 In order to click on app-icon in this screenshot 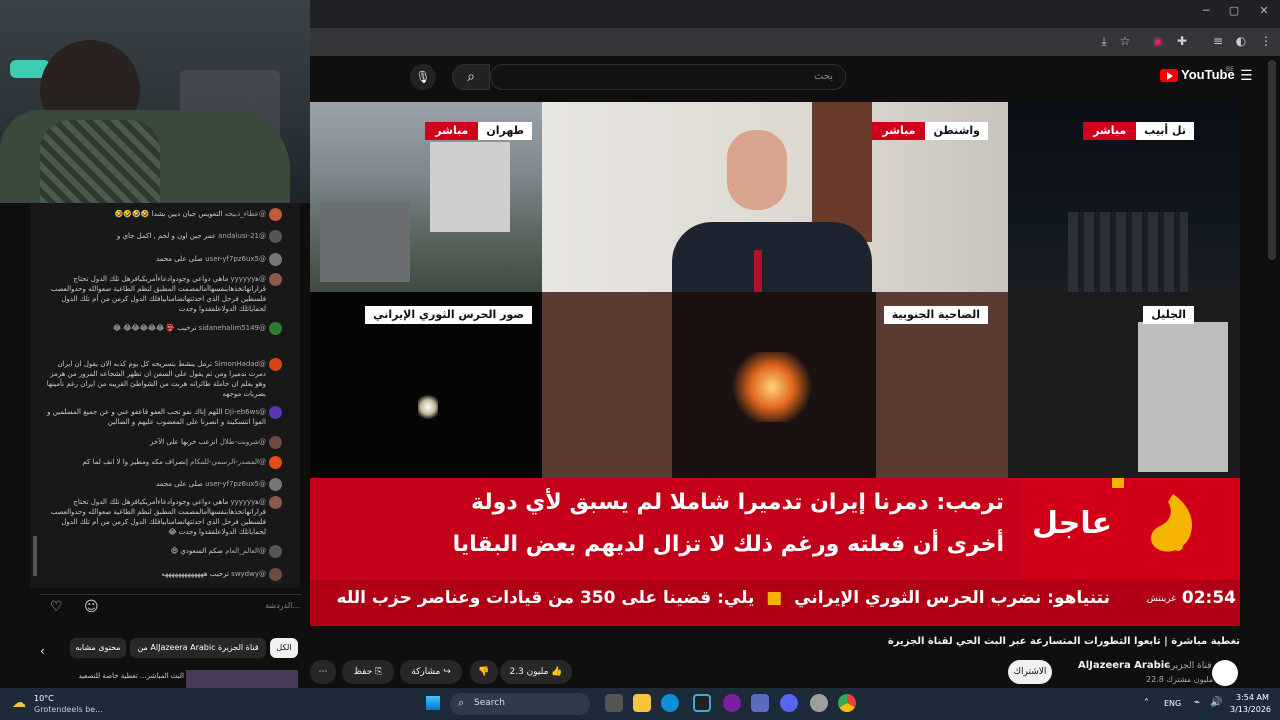, I will do `click(702, 703)`.